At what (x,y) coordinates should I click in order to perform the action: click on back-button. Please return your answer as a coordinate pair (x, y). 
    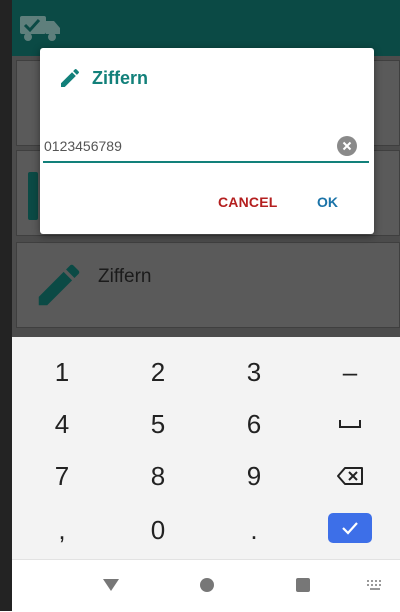
    Looking at the image, I should click on (111, 585).